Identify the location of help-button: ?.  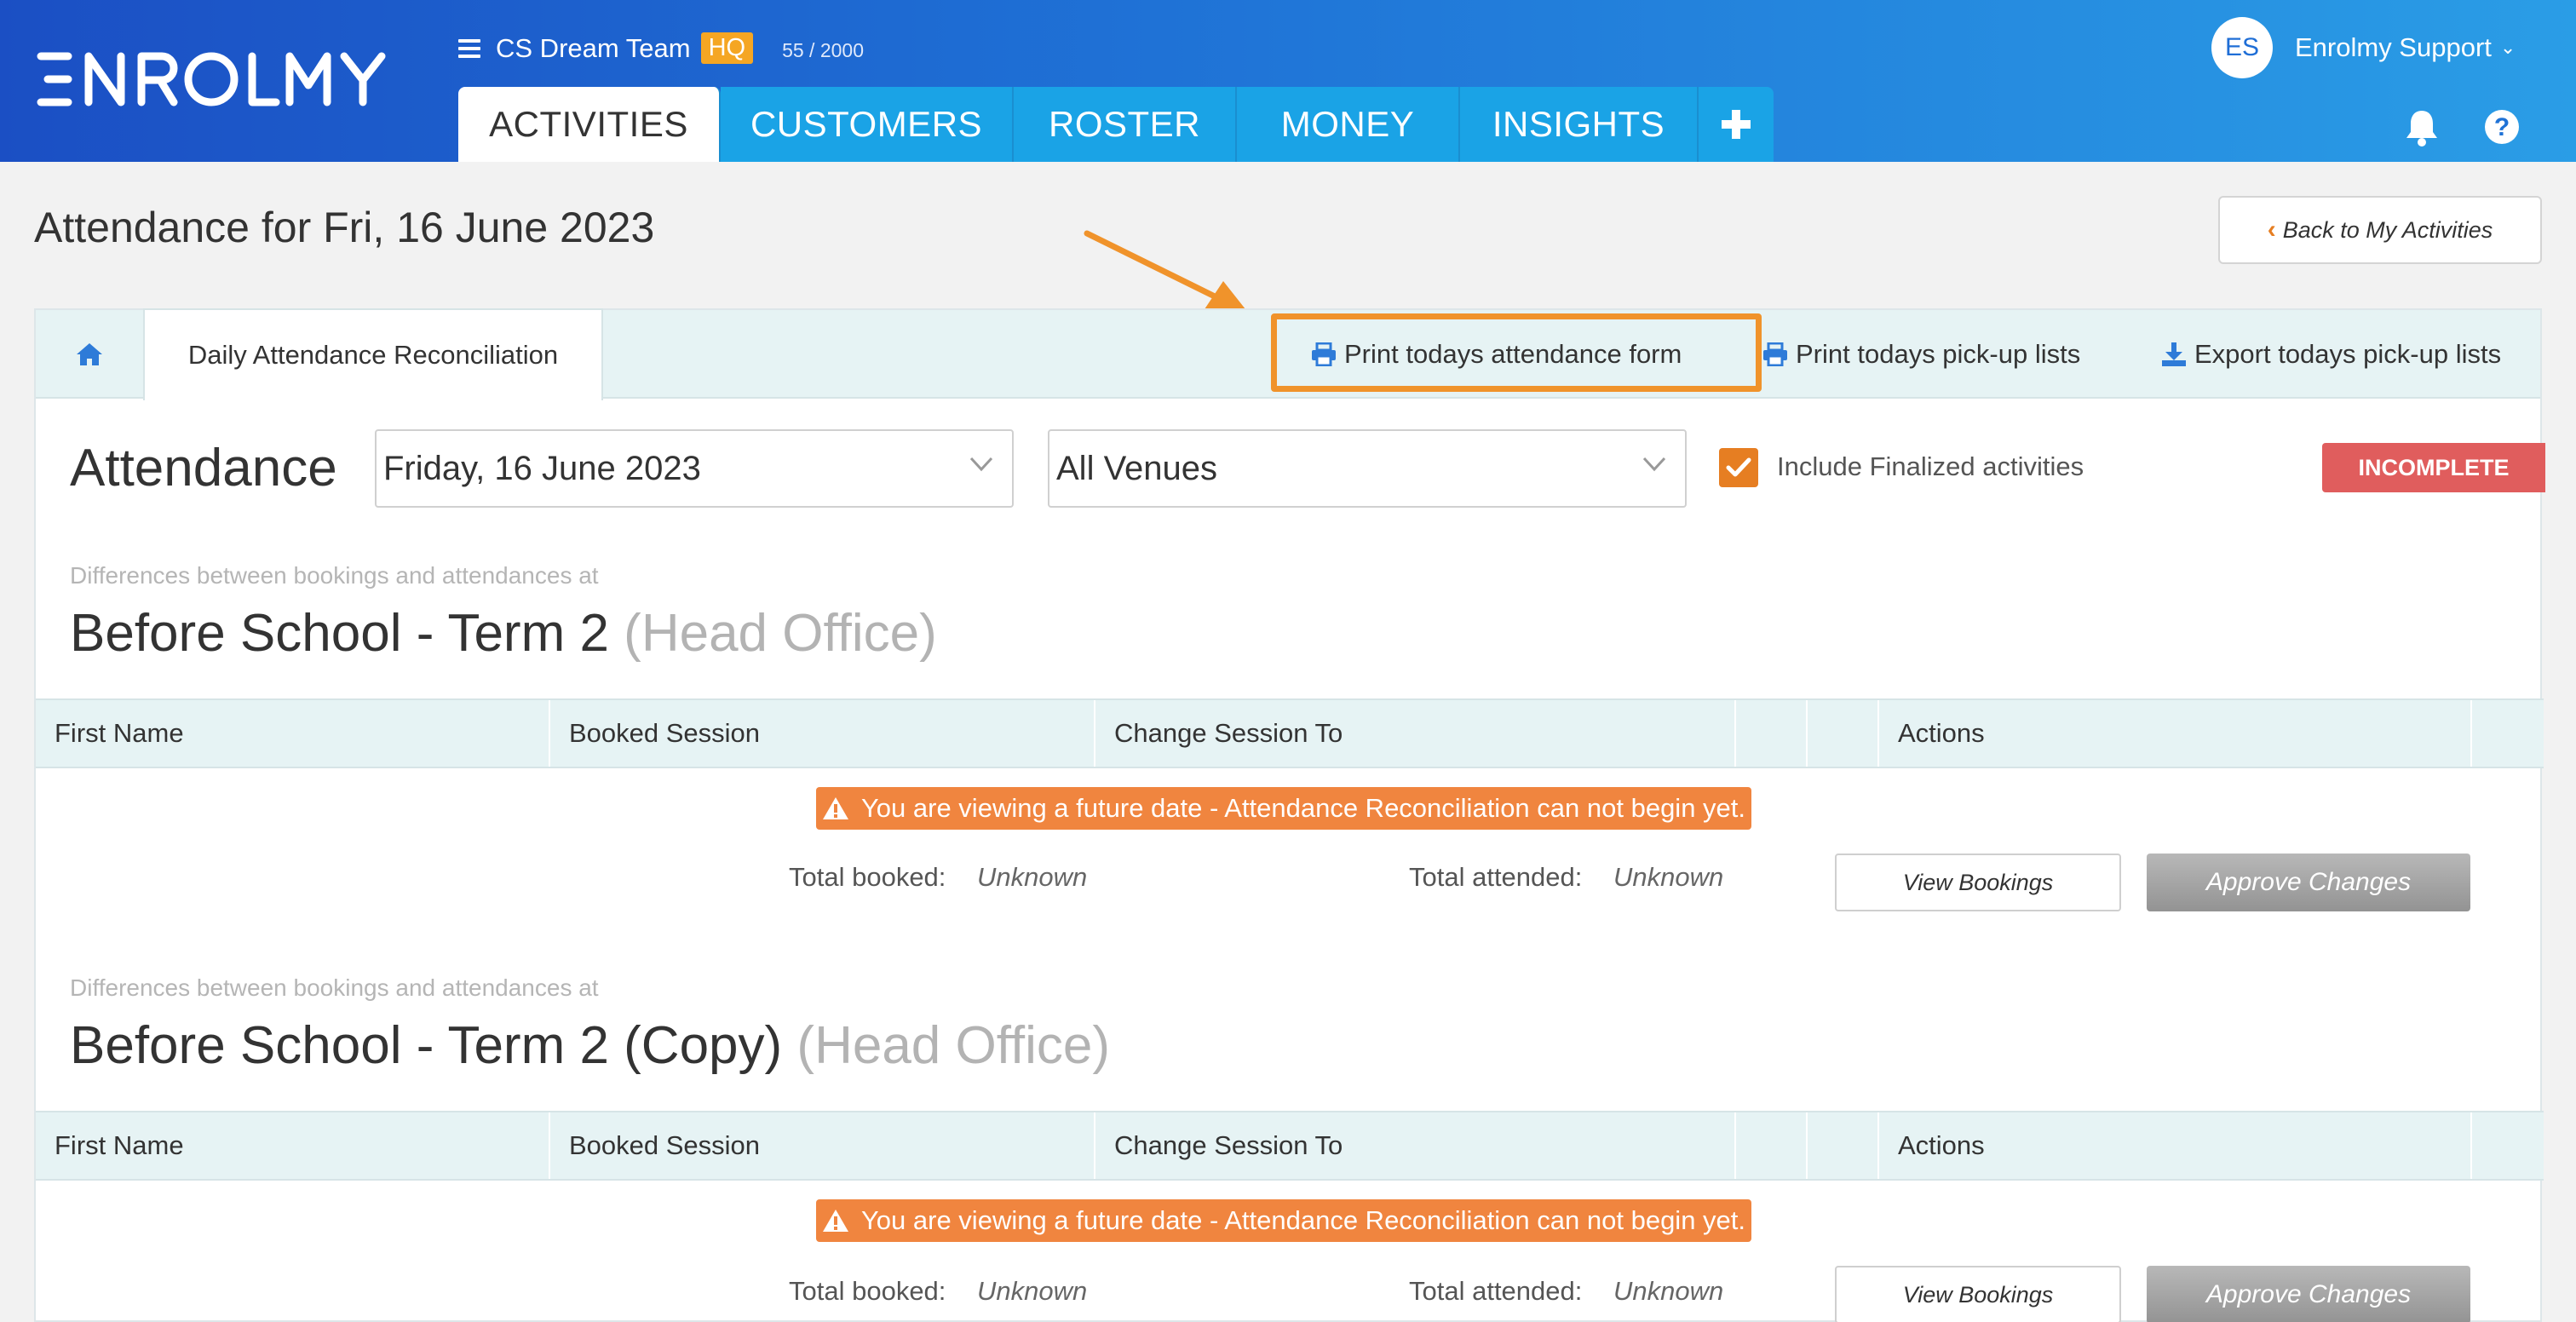
(2502, 129).